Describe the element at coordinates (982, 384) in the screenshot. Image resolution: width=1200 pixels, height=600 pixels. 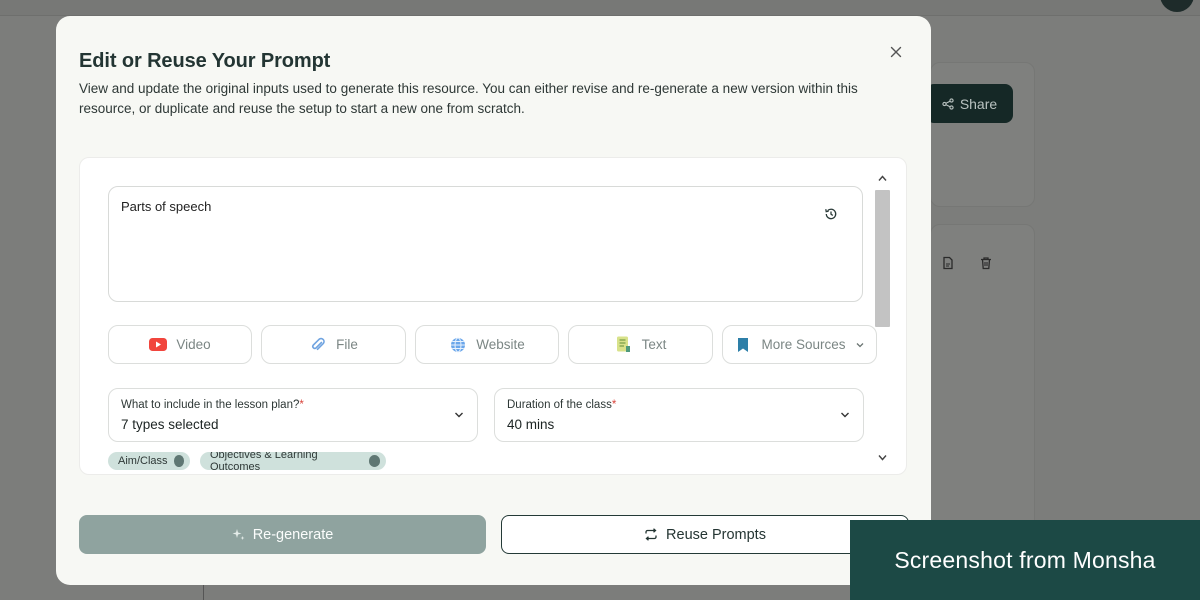
I see `background-card` at that location.